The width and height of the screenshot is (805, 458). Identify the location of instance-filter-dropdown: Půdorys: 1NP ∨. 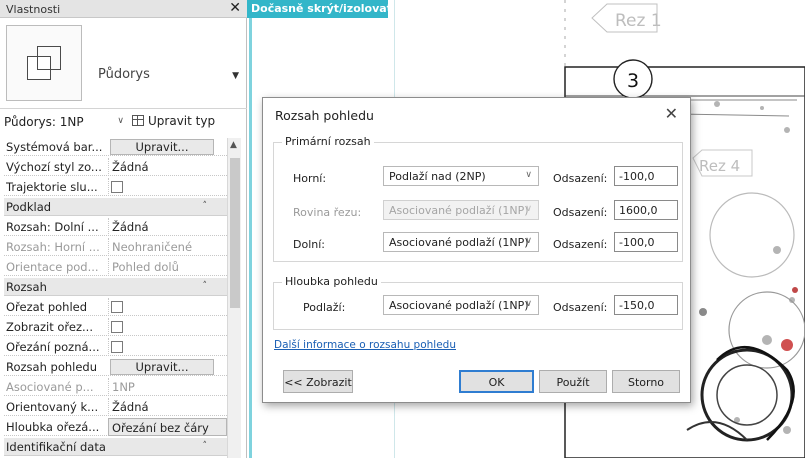
(64, 123).